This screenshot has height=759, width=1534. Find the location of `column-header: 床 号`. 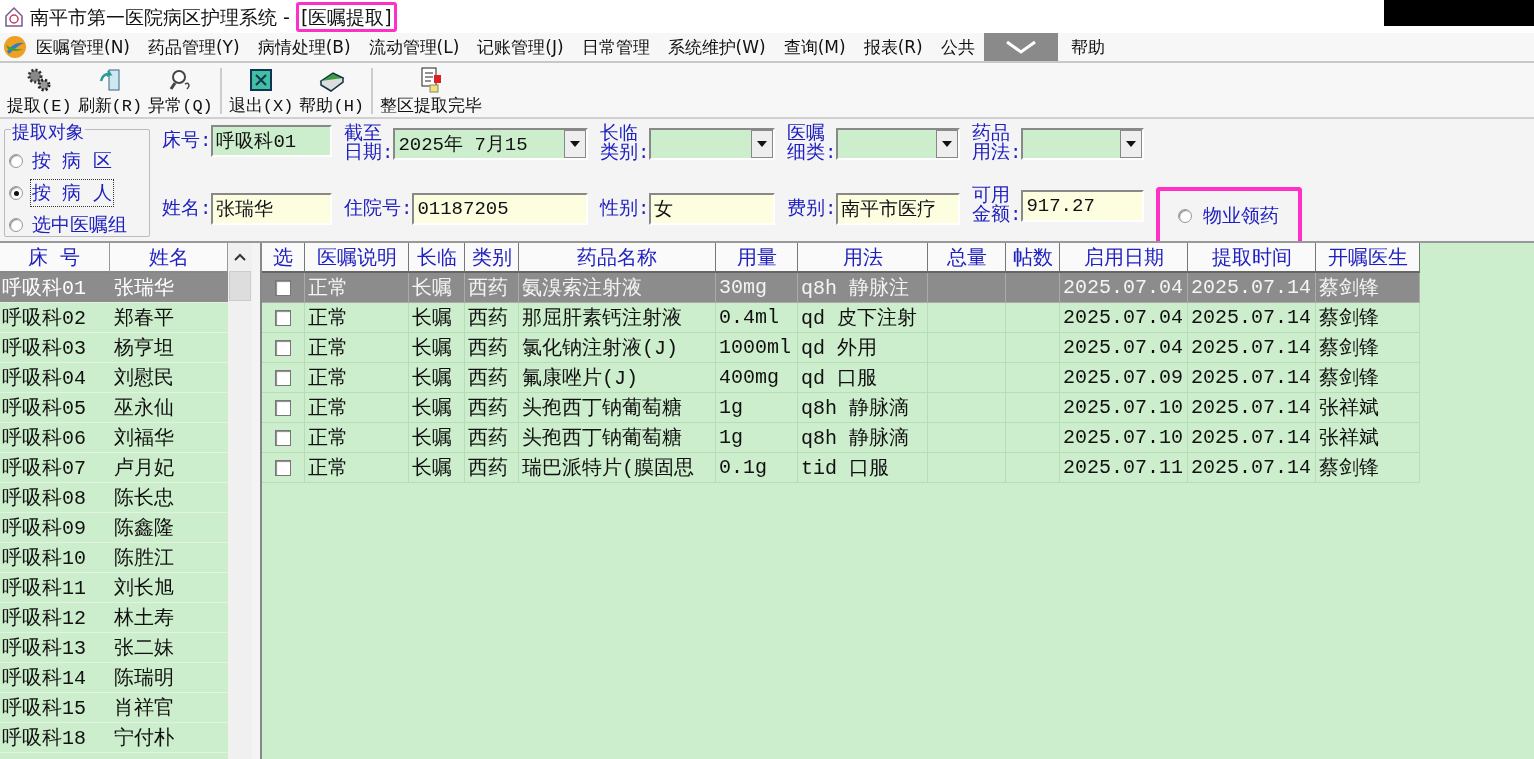

column-header: 床 号 is located at coordinates (55, 258).